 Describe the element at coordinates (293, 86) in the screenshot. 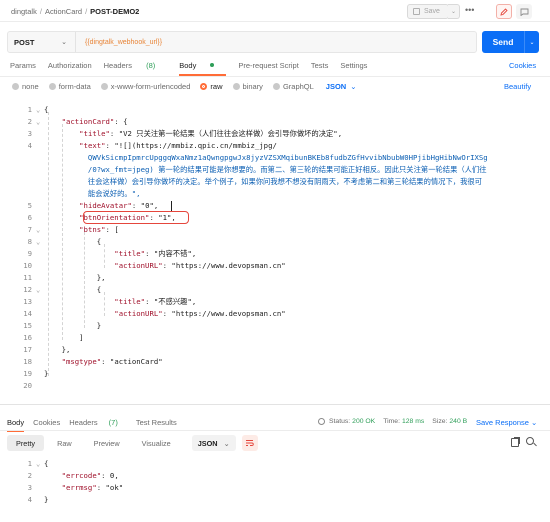

I see `radio-graphql: GraphQL` at that location.